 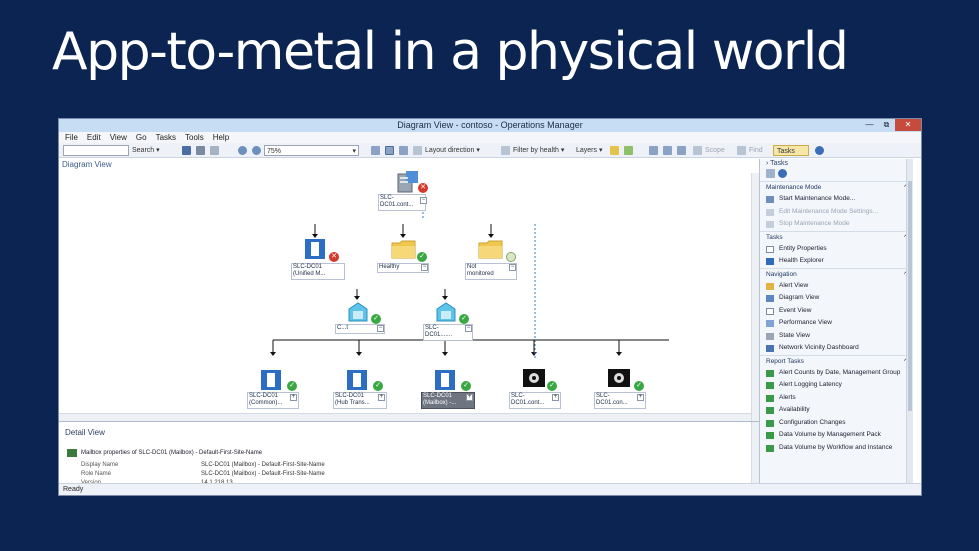 What do you see at coordinates (836, 361) in the screenshot?
I see `section-header: Report Tasks` at bounding box center [836, 361].